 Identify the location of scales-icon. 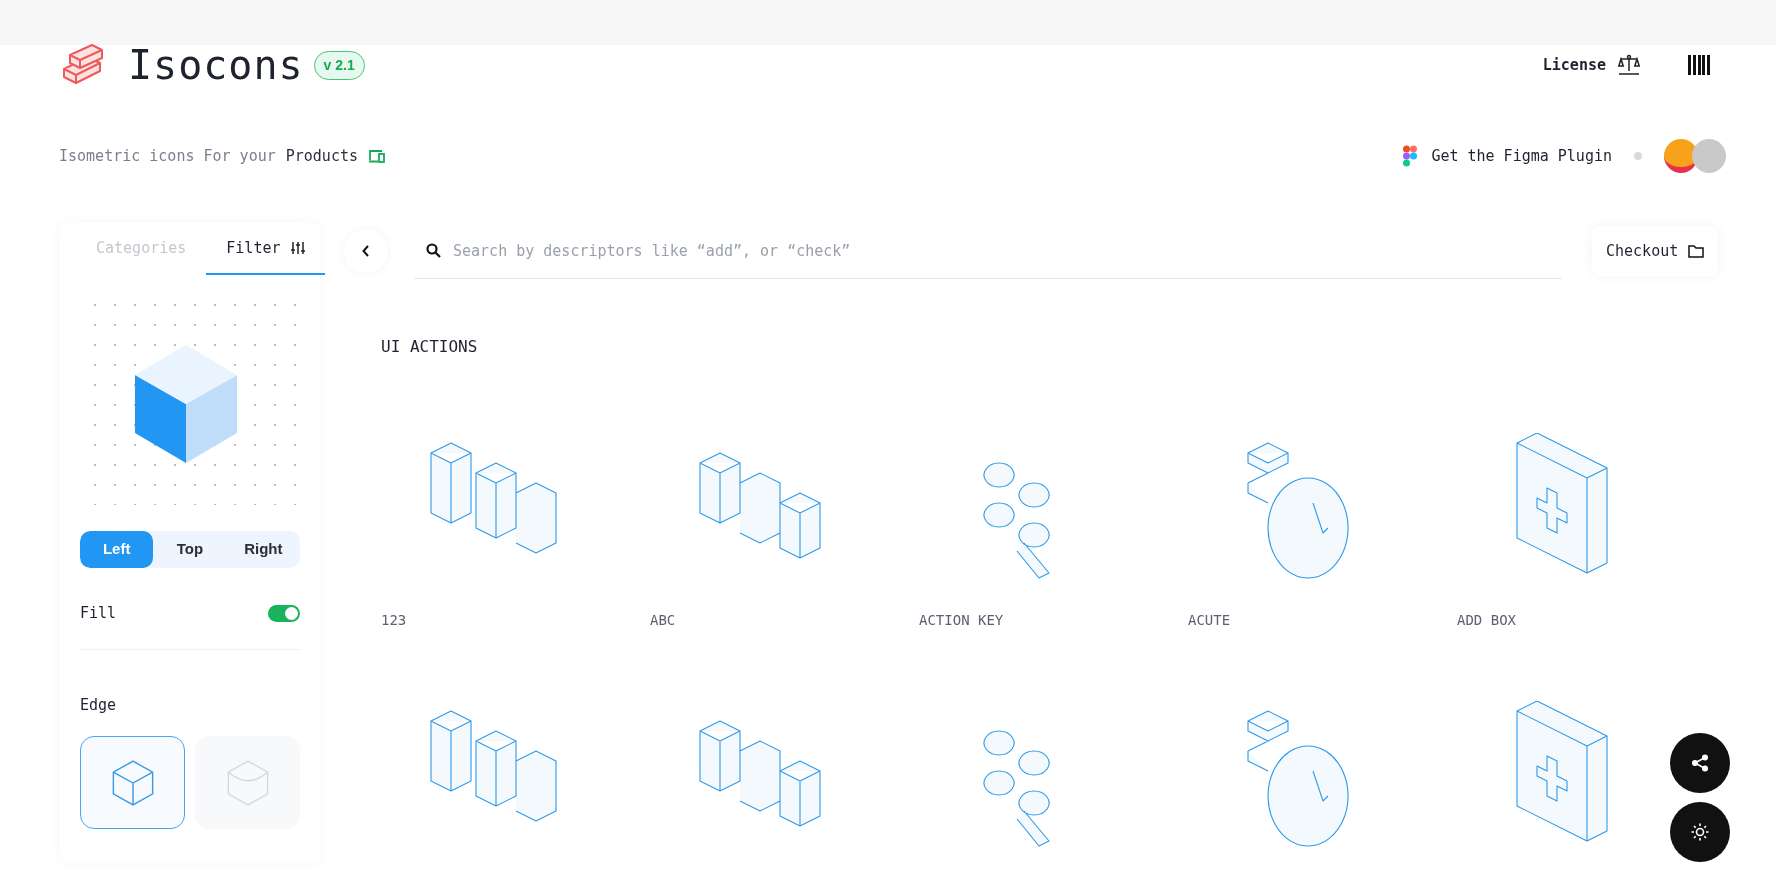
(1629, 65).